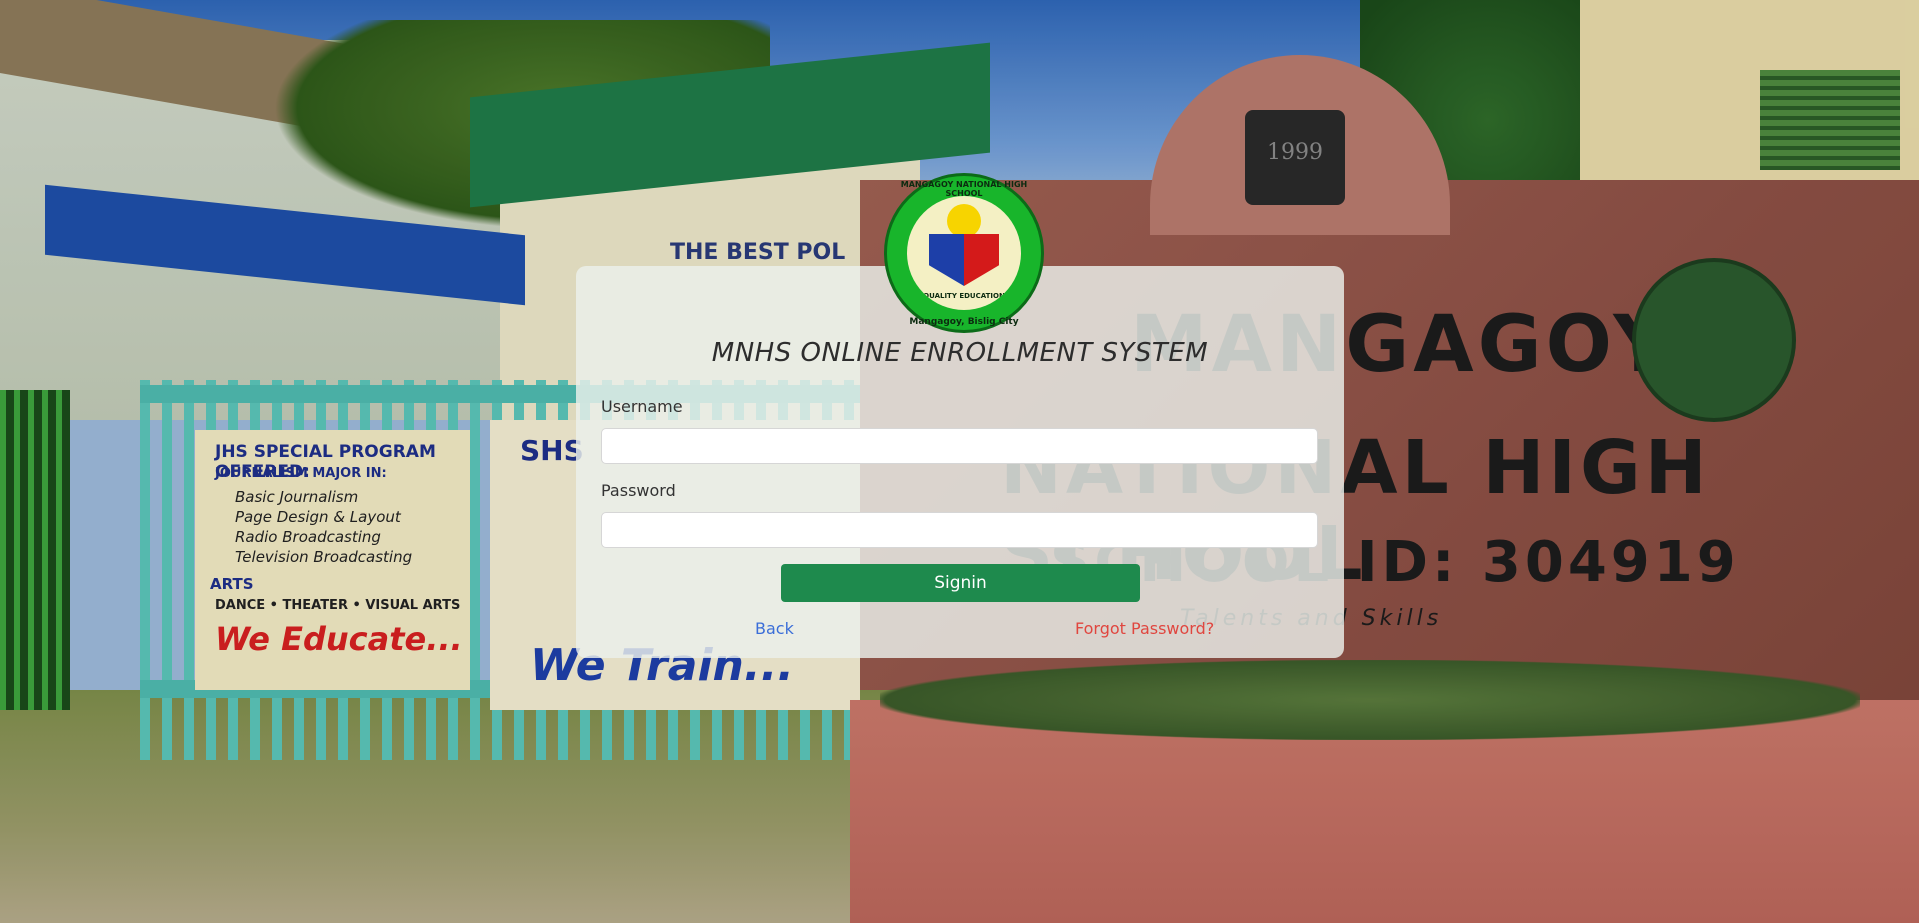 Image resolution: width=1919 pixels, height=923 pixels. Describe the element at coordinates (946, 260) in the screenshot. I see `shield-blue` at that location.